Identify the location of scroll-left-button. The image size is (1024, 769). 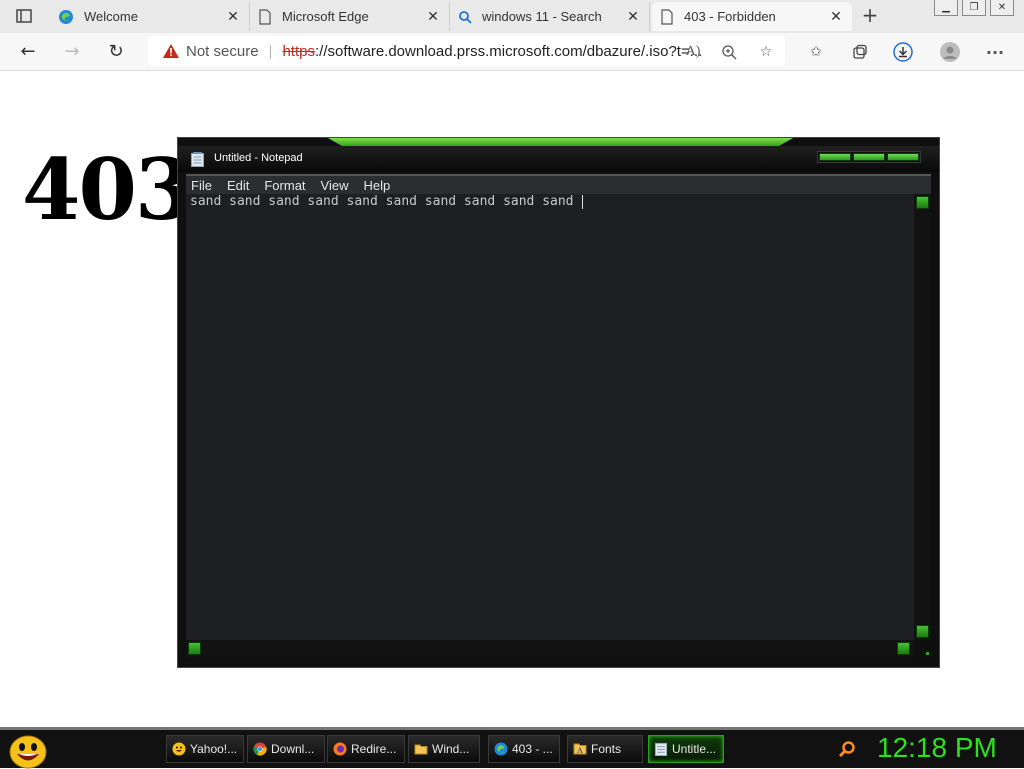
(194, 648).